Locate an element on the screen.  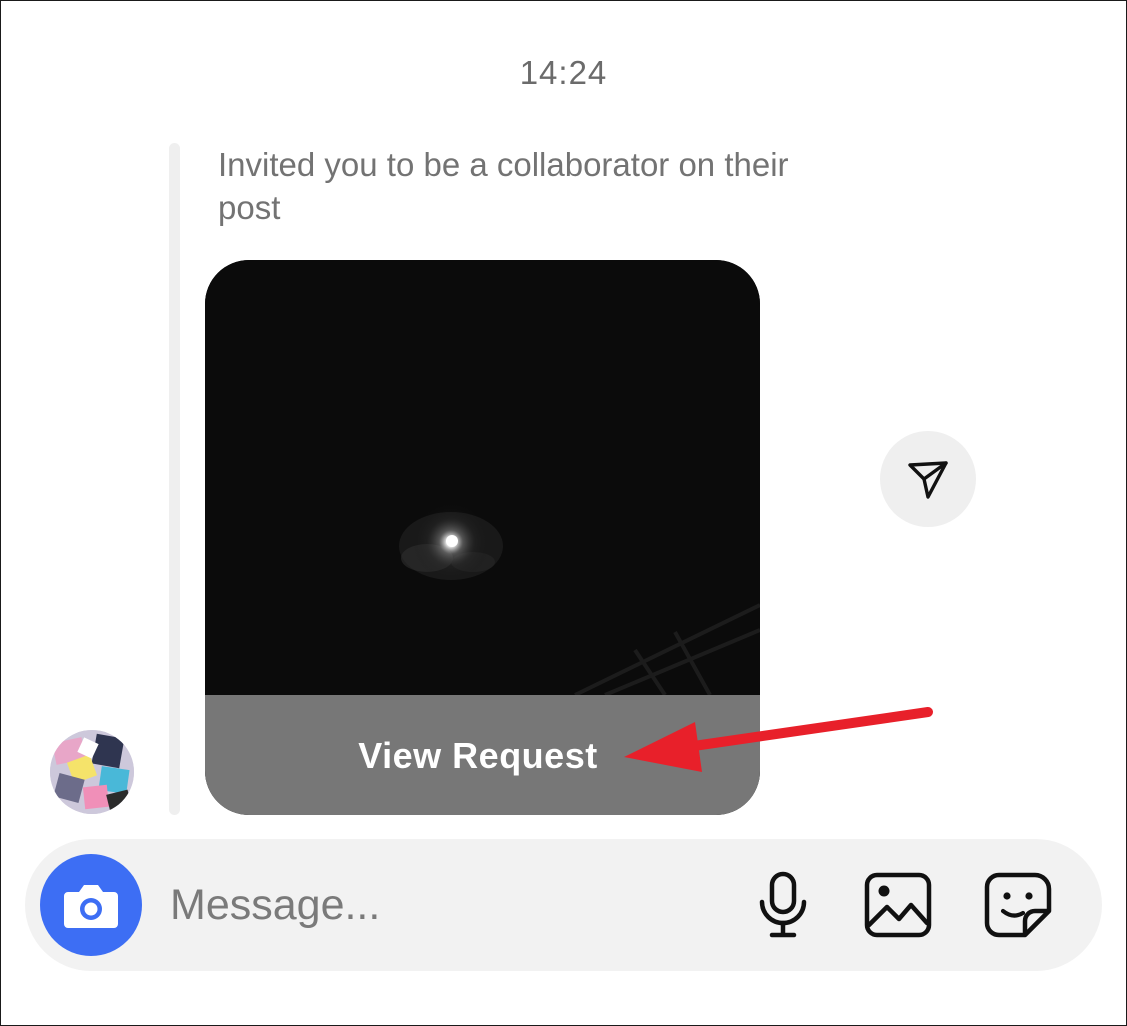
gallery-button is located at coordinates (898, 905).